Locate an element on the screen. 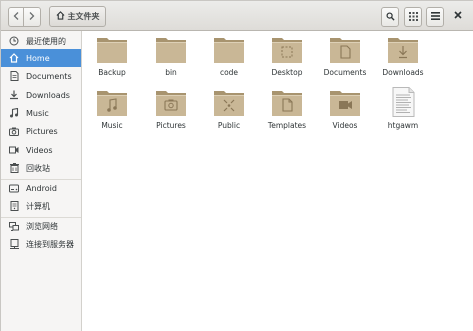 The width and height of the screenshot is (473, 331). sidebar-item-music: Music is located at coordinates (41, 113).